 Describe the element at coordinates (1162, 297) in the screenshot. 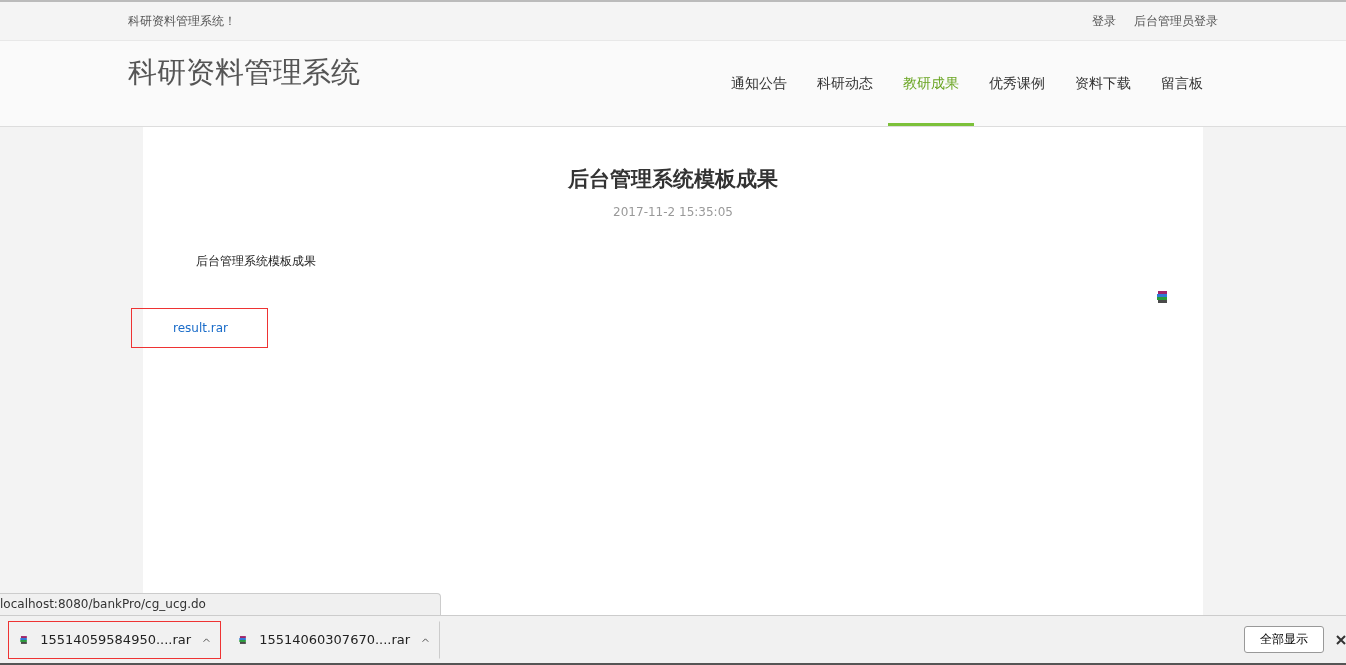

I see `archive-books-icon` at that location.